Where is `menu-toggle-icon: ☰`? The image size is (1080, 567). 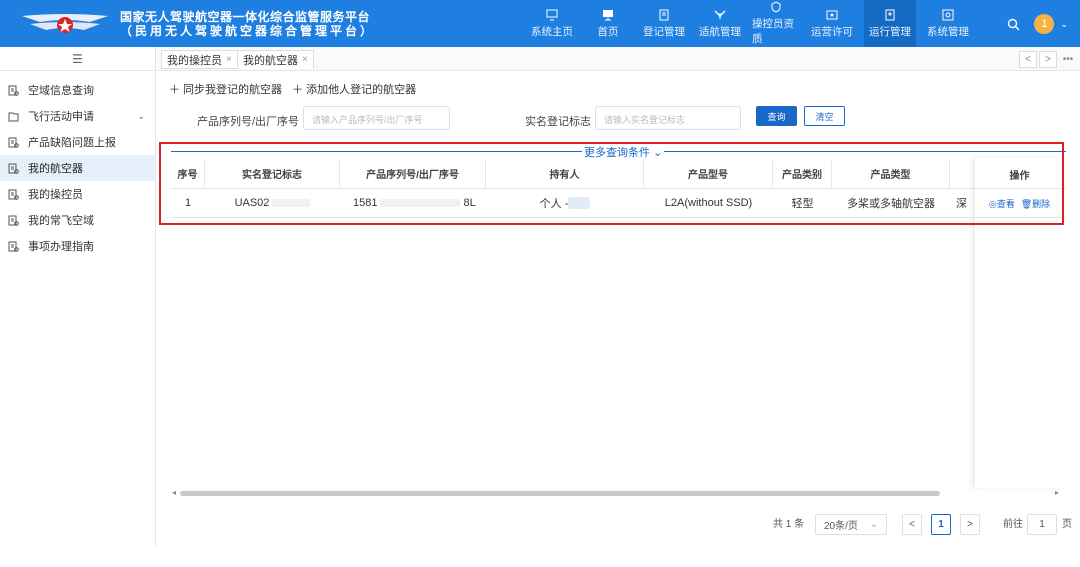
menu-toggle-icon: ☰ is located at coordinates (77, 59).